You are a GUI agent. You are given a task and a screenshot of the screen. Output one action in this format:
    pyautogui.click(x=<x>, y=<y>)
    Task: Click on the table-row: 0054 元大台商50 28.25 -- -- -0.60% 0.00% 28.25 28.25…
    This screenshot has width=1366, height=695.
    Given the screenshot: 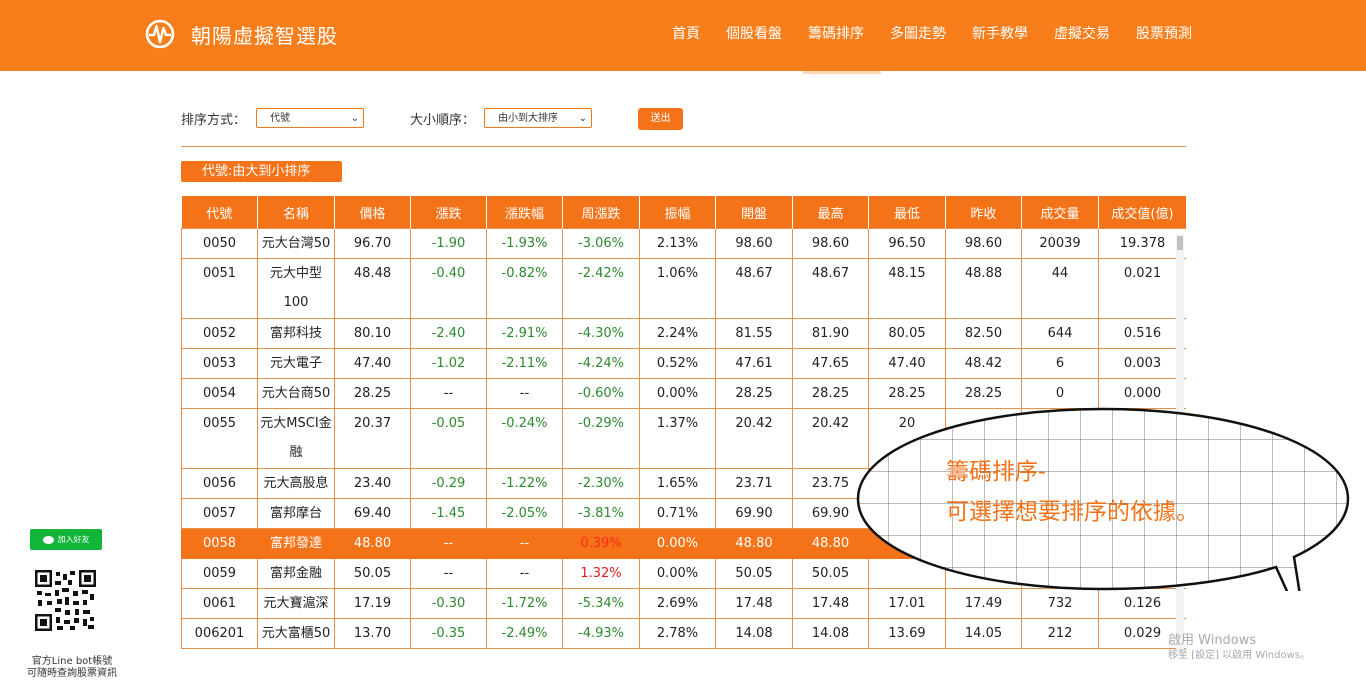 What is the action you would take?
    pyautogui.click(x=683, y=393)
    